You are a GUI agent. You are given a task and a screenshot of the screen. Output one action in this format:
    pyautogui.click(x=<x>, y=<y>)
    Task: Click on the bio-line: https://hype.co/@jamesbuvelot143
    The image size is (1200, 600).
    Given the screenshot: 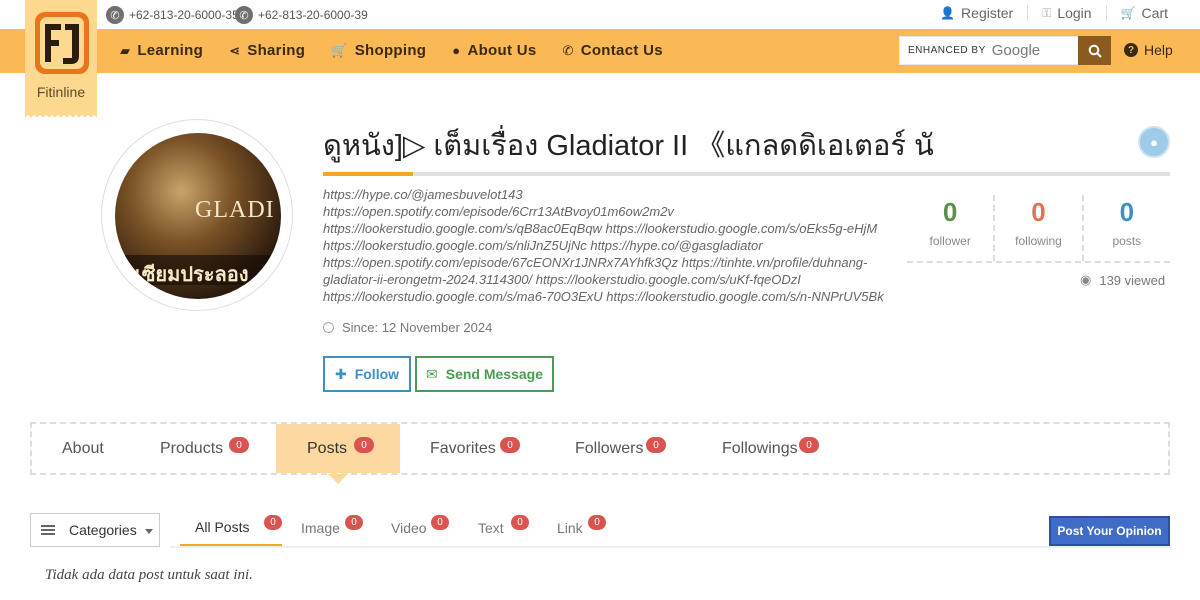 What is the action you would take?
    pyautogui.click(x=608, y=194)
    